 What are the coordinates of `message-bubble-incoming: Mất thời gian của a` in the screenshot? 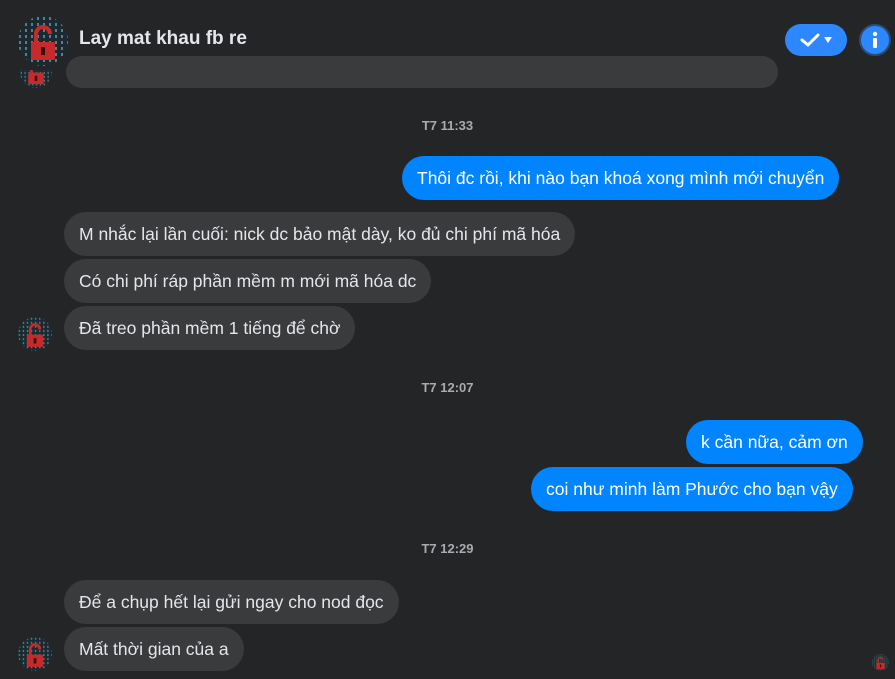 It's located at (154, 649).